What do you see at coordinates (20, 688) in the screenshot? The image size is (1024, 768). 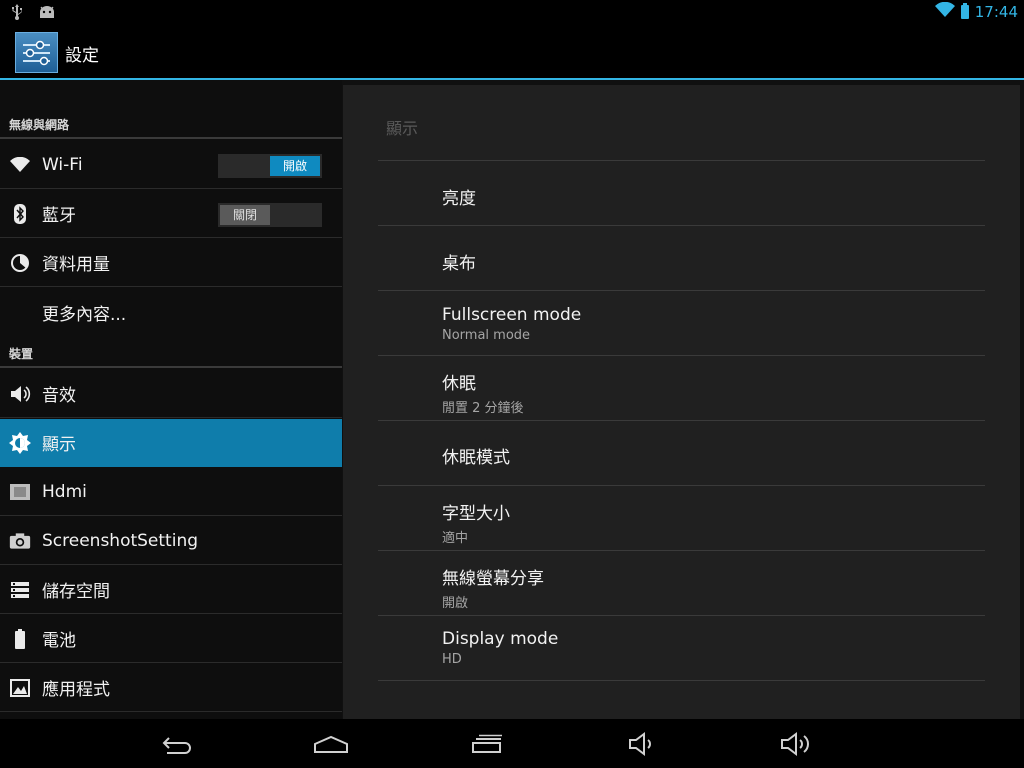 I see `apps-icon` at bounding box center [20, 688].